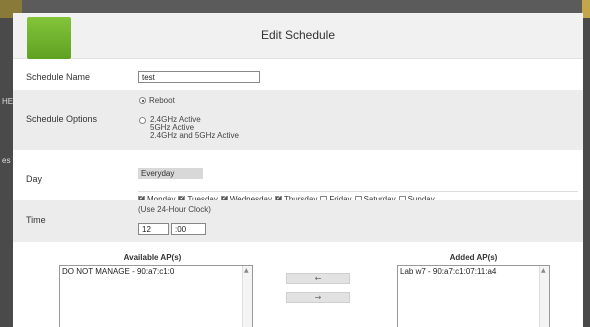 The image size is (590, 327). I want to click on hour-input, so click(153, 229).